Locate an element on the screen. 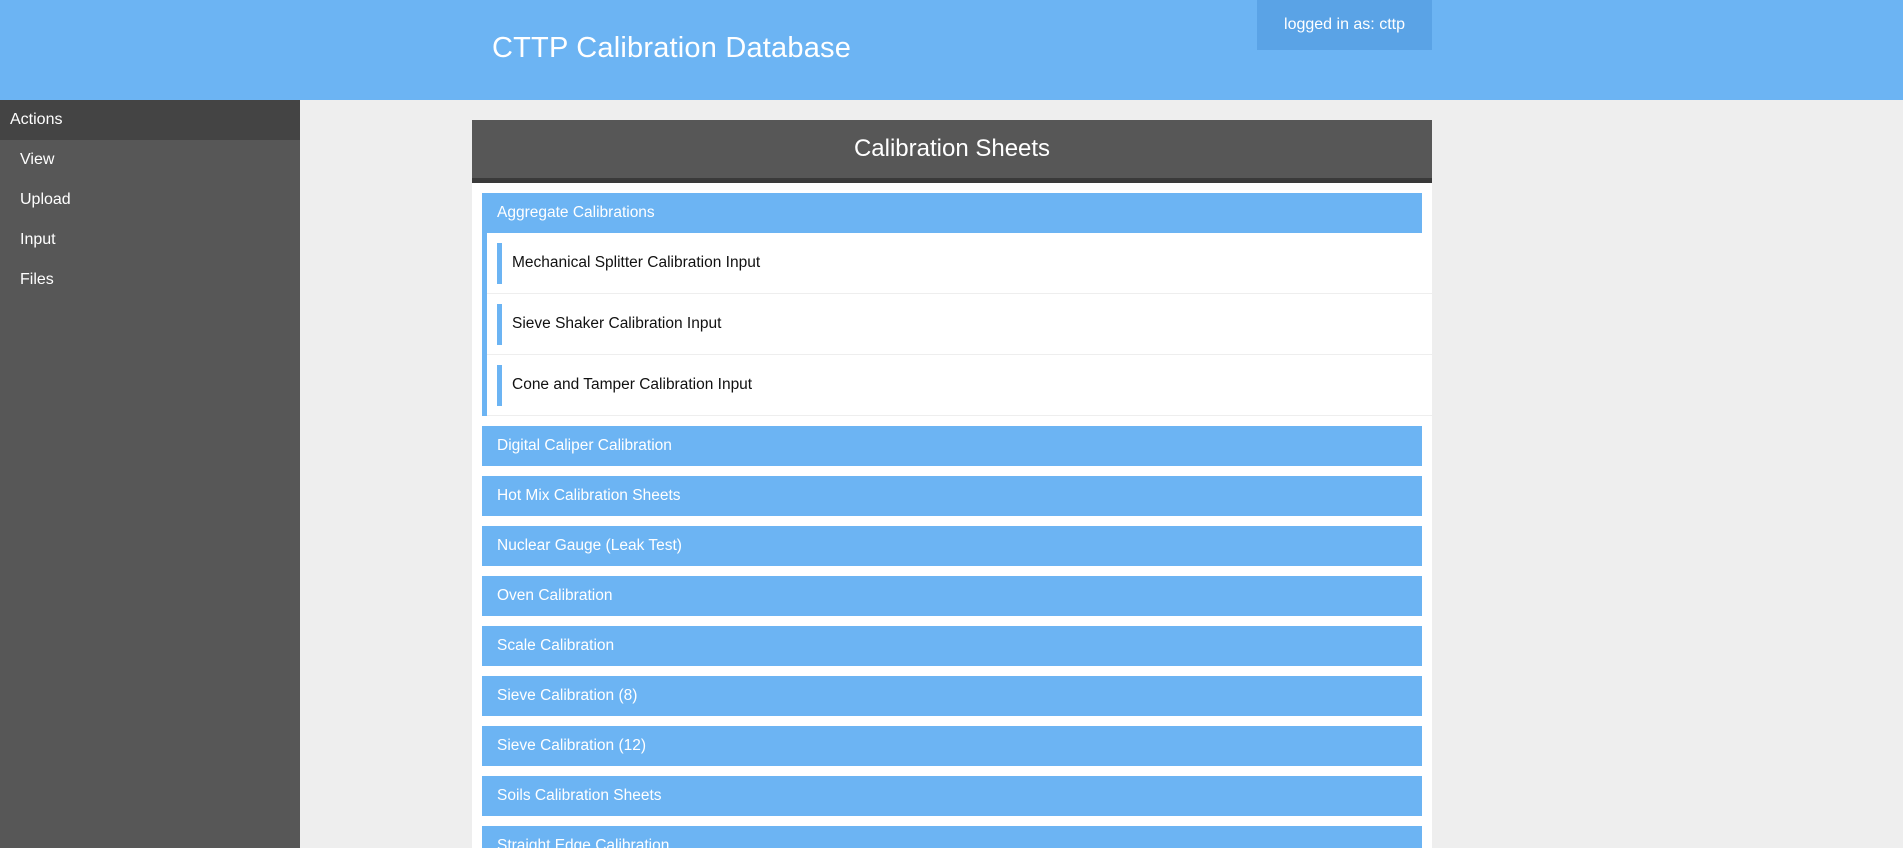  category-sieve-8: Sieve Calibration (8) is located at coordinates (952, 696).